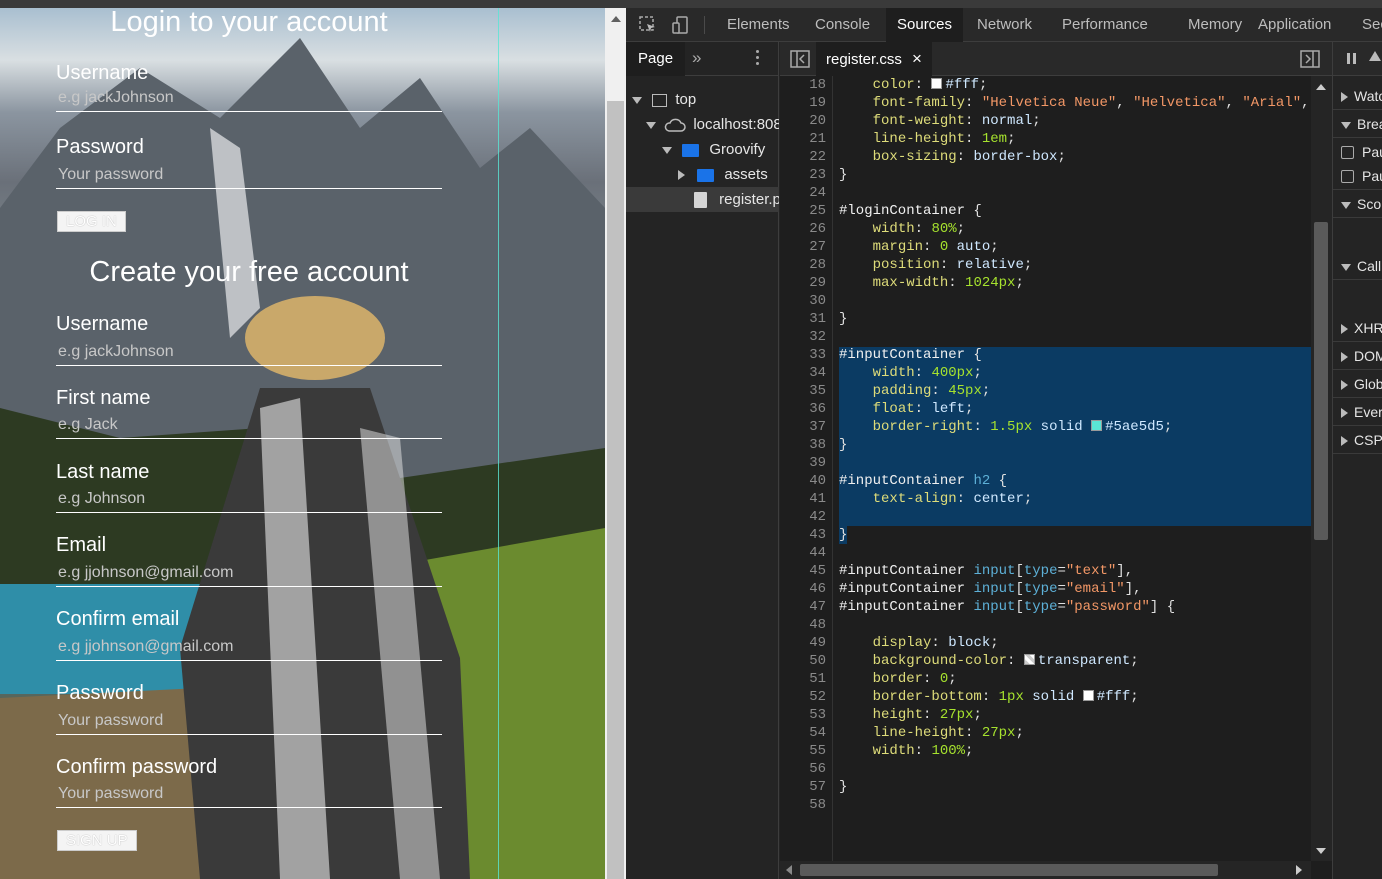 The width and height of the screenshot is (1382, 879). I want to click on scroll-up-arrow-icon, so click(616, 19).